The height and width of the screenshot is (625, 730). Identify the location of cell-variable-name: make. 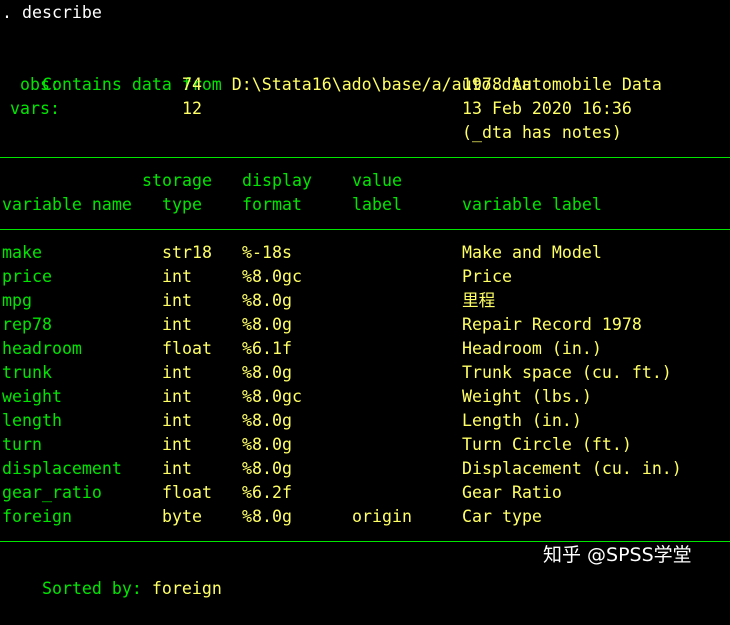
(22, 252).